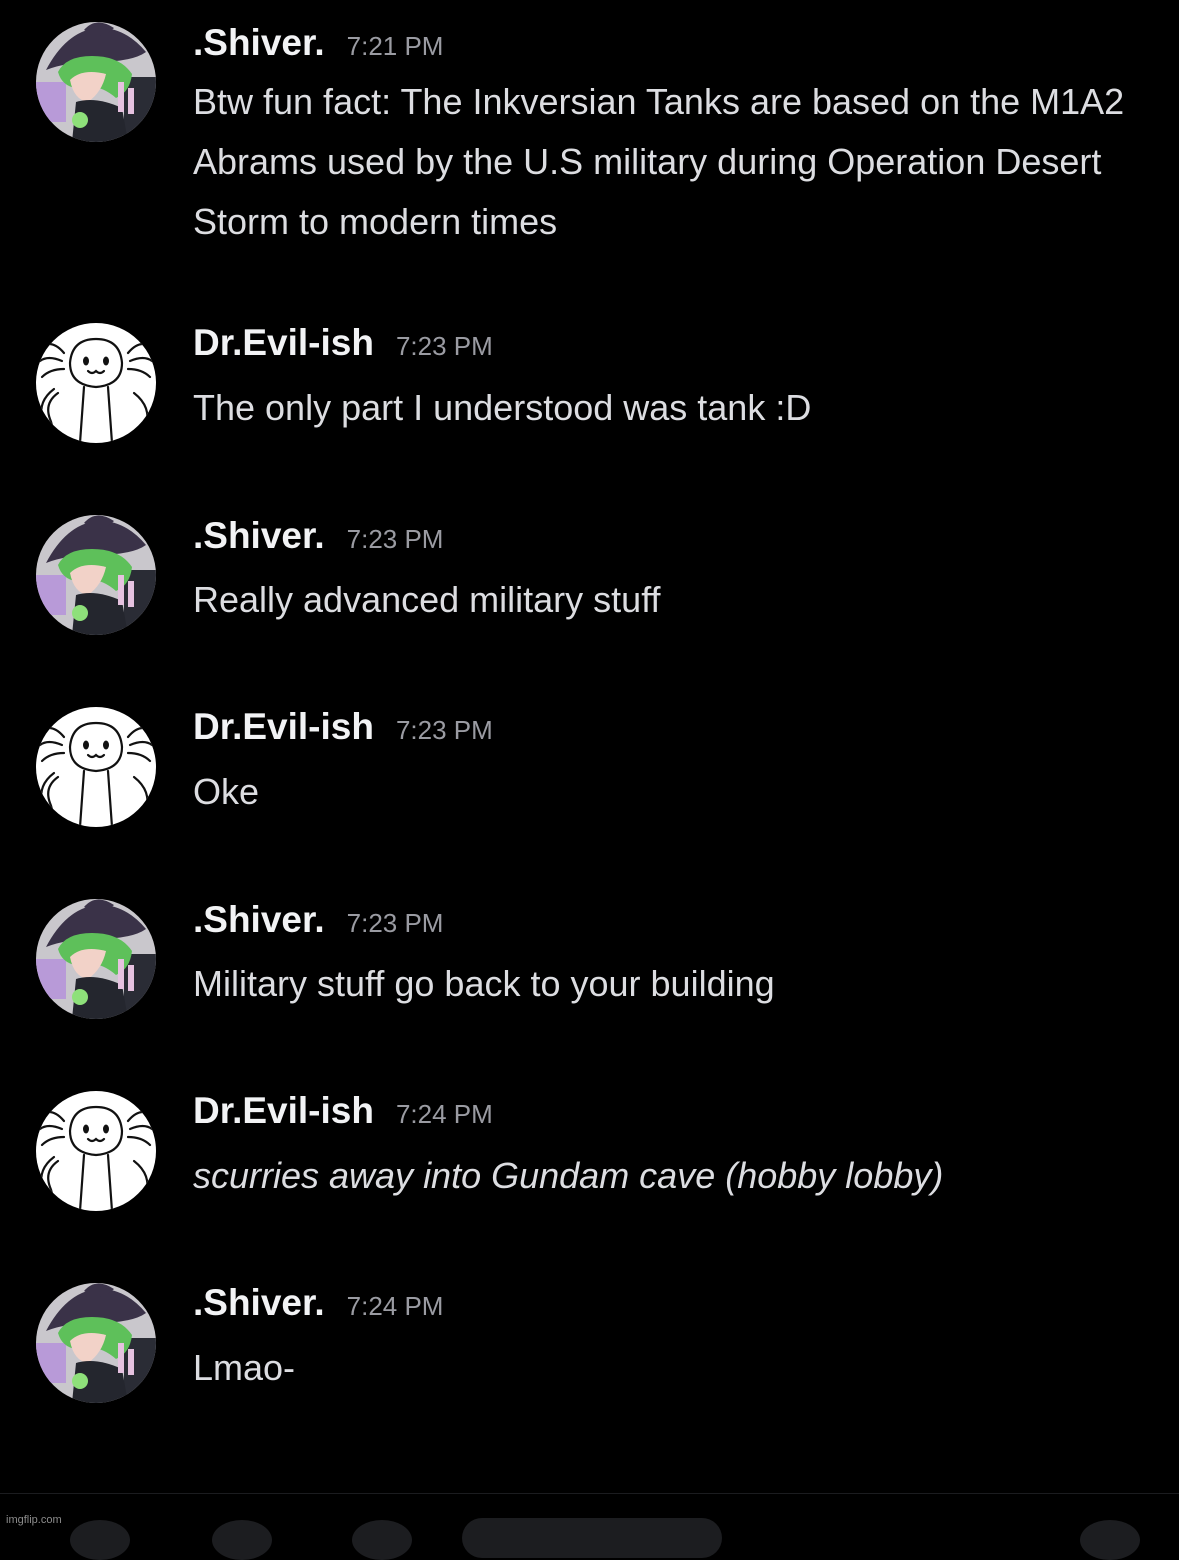 The height and width of the screenshot is (1560, 1179). I want to click on bottom-toolbar, so click(589, 1526).